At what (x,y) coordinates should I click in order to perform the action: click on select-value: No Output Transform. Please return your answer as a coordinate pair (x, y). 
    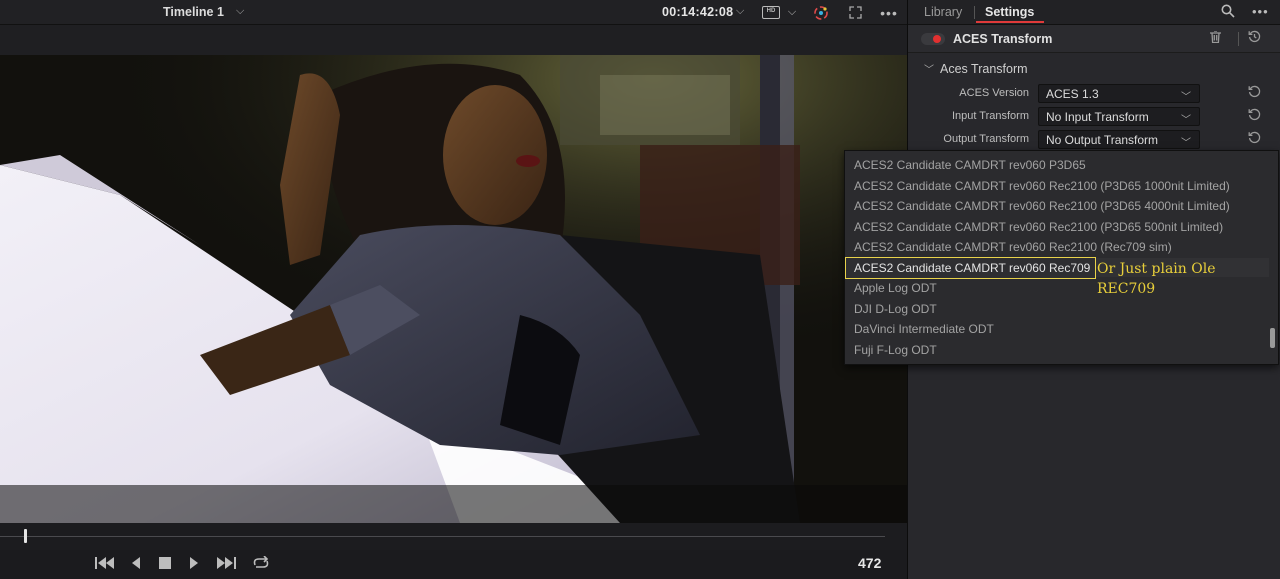
    Looking at the image, I should click on (1102, 140).